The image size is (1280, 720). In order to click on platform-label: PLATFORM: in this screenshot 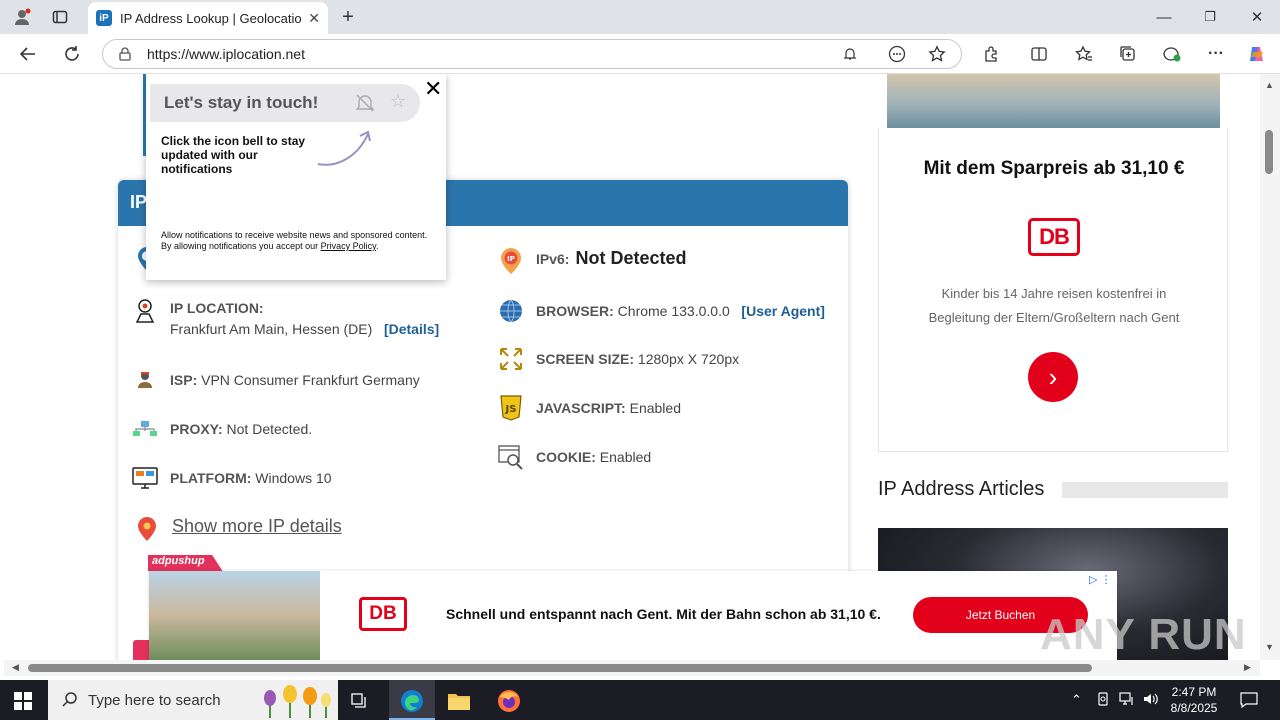, I will do `click(211, 478)`.